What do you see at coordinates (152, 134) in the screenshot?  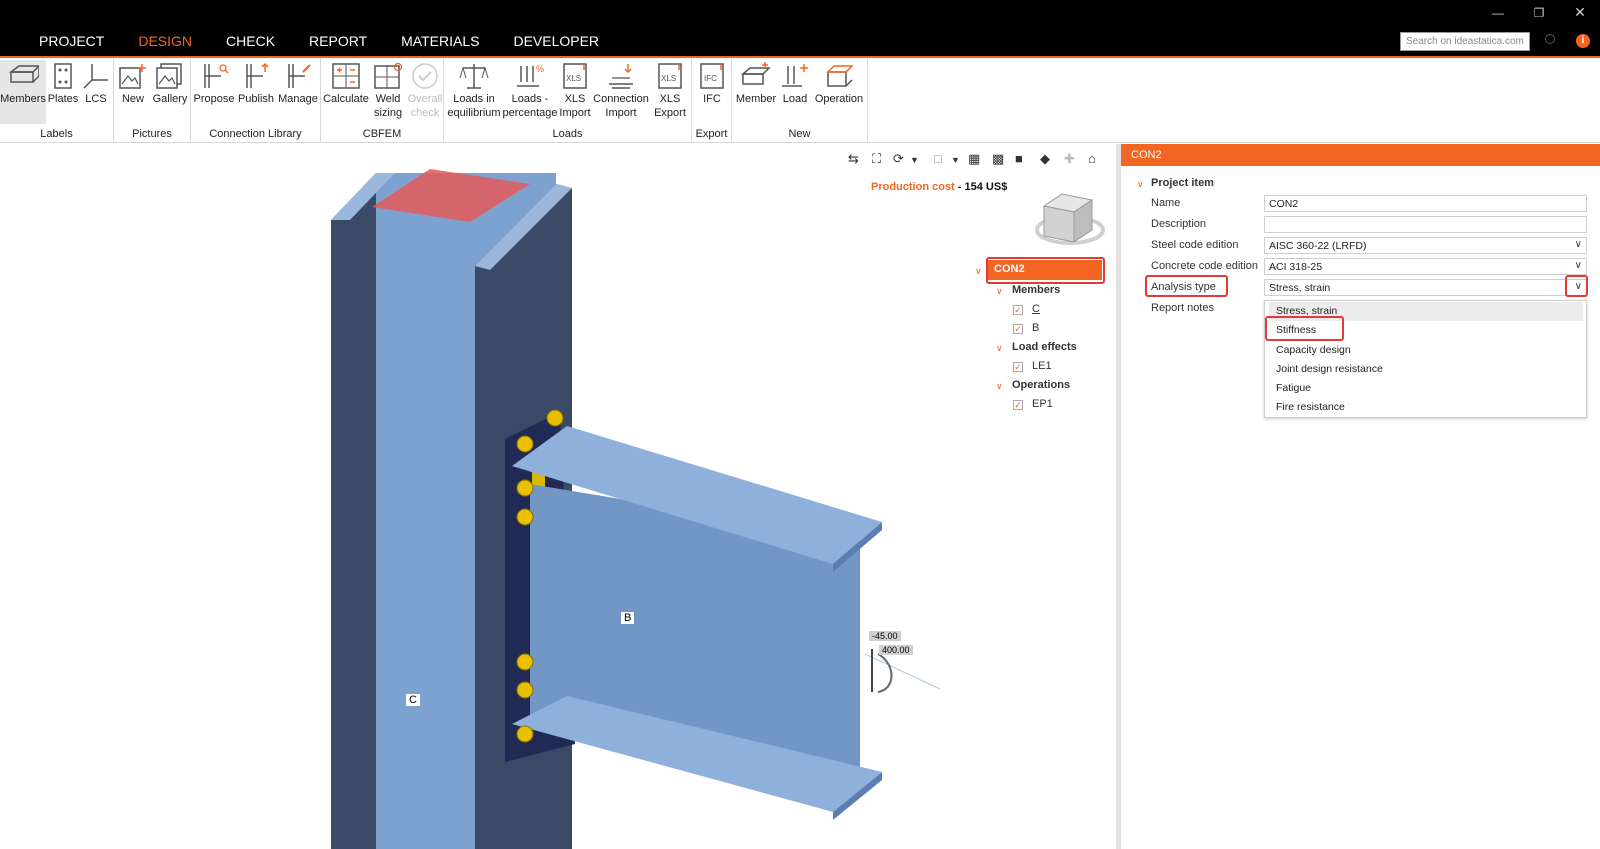 I see `ribbon-group-label: Pictures` at bounding box center [152, 134].